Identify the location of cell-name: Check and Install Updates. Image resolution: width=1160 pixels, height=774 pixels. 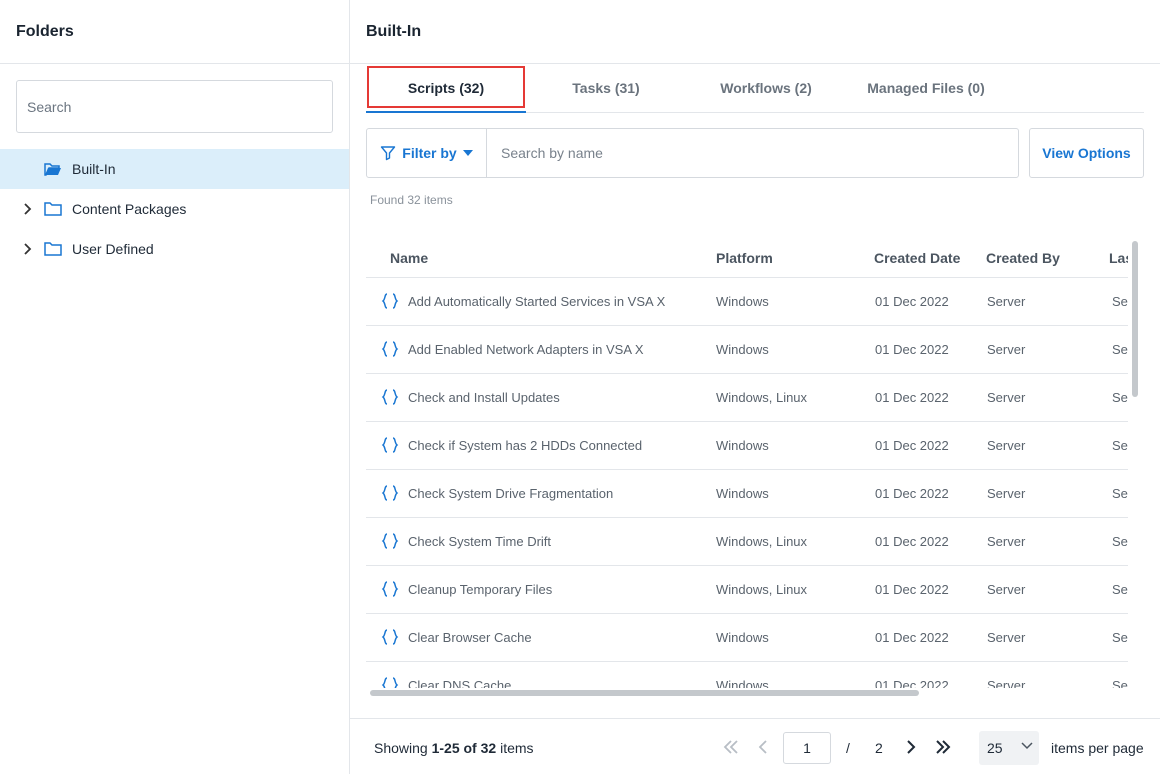
(484, 397).